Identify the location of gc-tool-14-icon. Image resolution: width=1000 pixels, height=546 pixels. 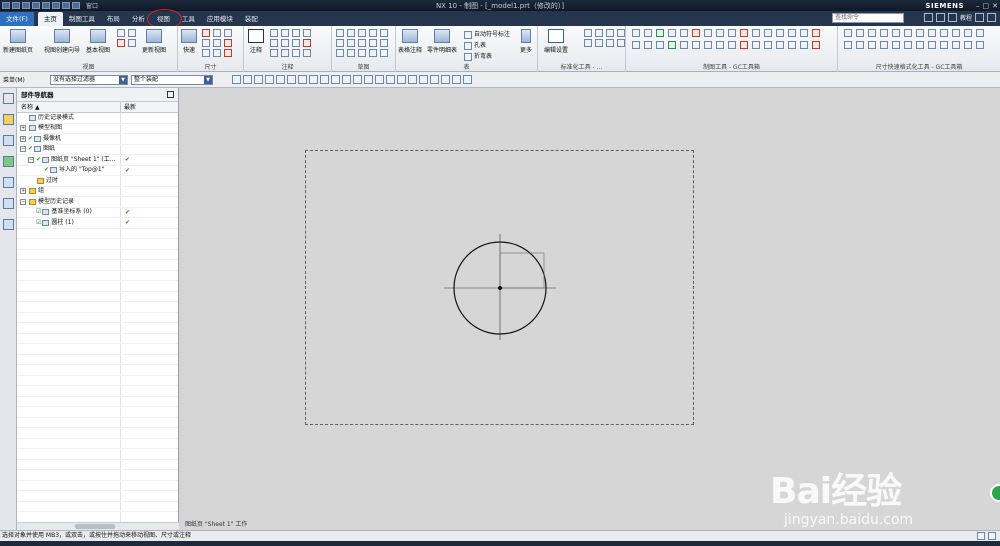
(792, 33).